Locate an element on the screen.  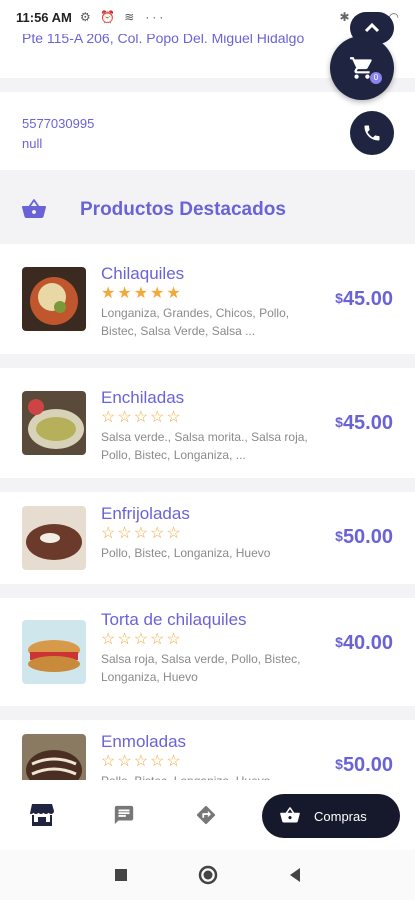
product-name: Enmoladas is located at coordinates (144, 741).